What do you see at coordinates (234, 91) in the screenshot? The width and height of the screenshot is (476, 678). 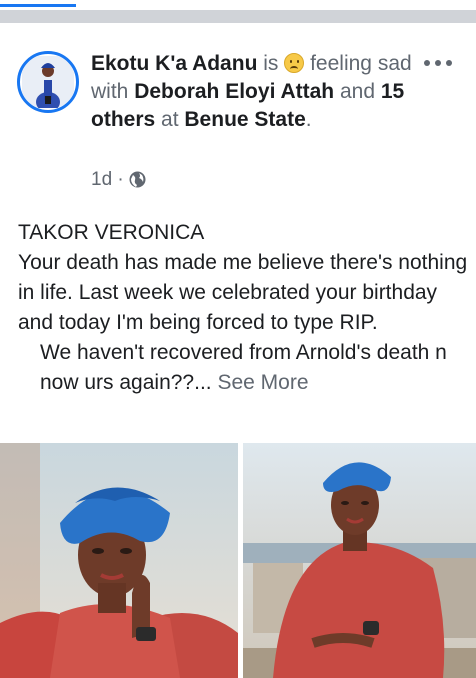 I see `tagged-person-link: Deborah Eloyi Attah` at bounding box center [234, 91].